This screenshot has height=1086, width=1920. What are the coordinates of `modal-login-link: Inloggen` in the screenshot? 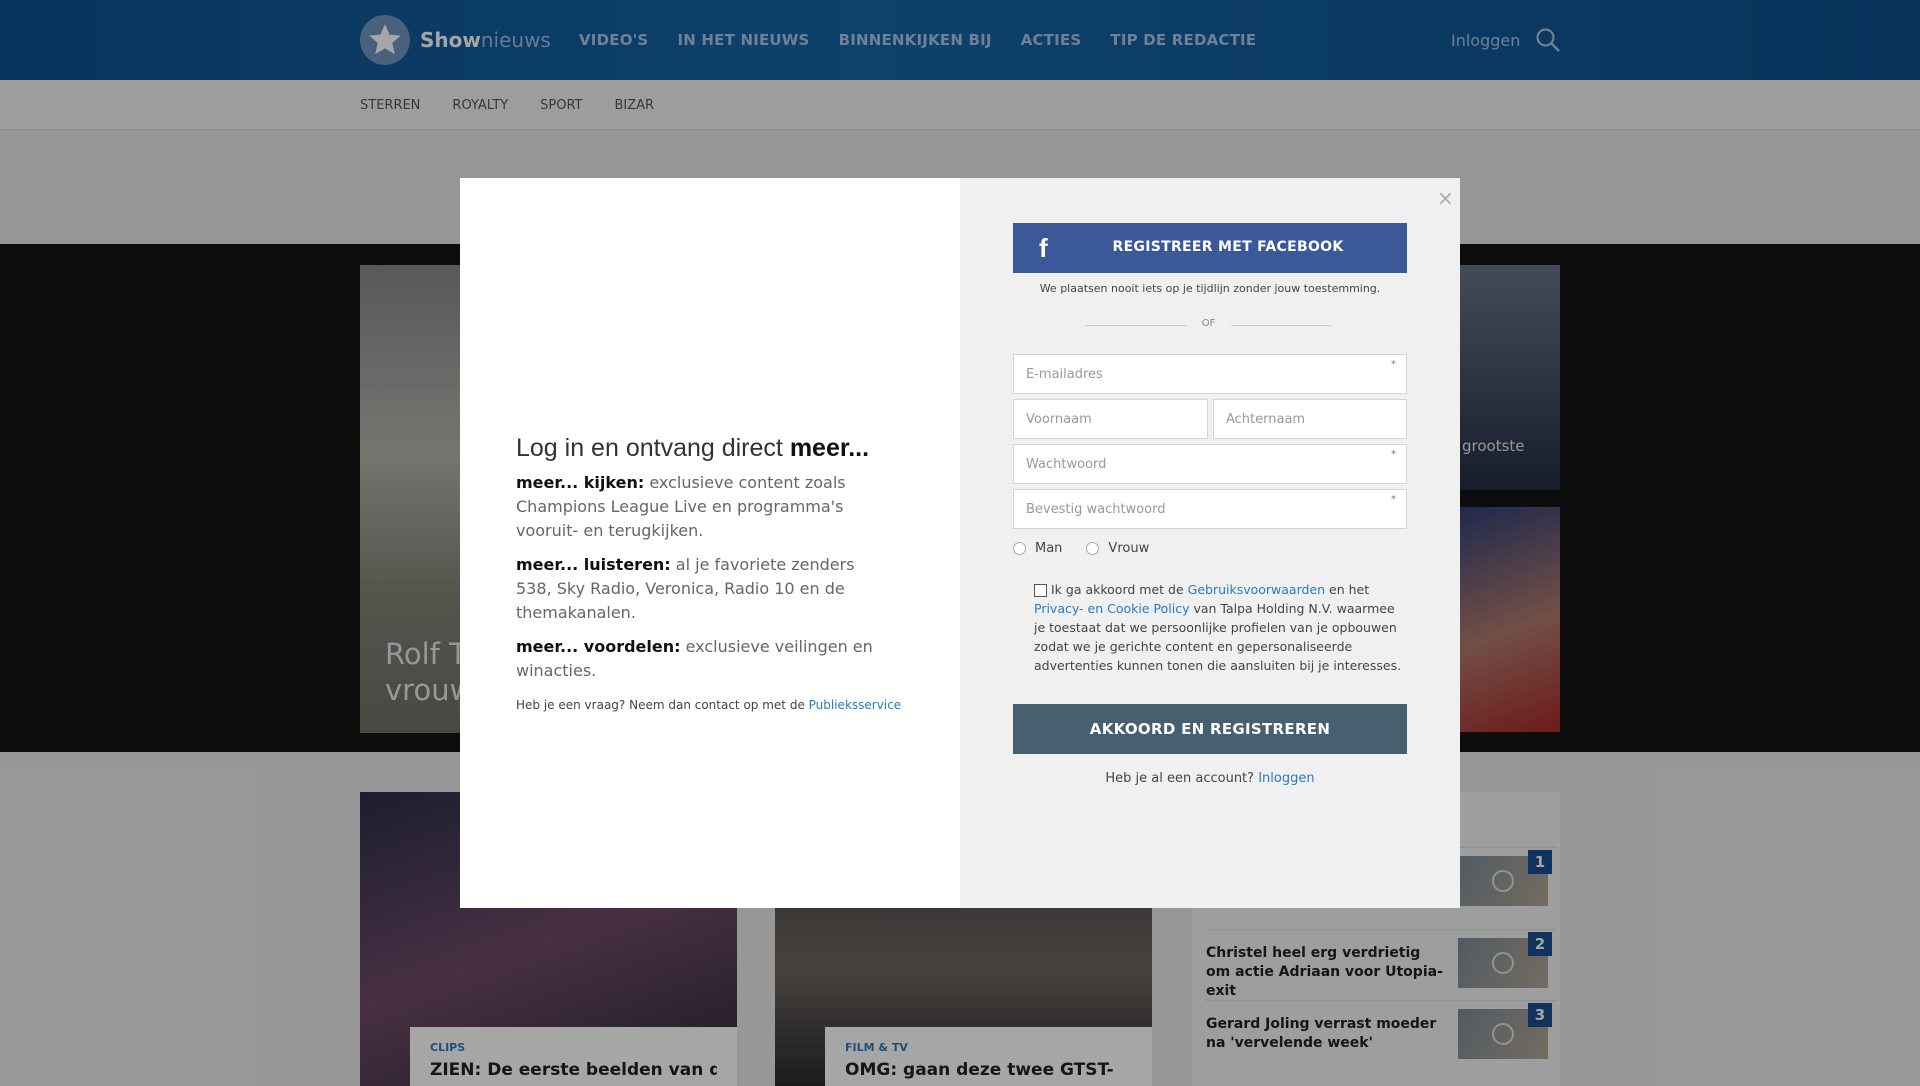 It's located at (1286, 778).